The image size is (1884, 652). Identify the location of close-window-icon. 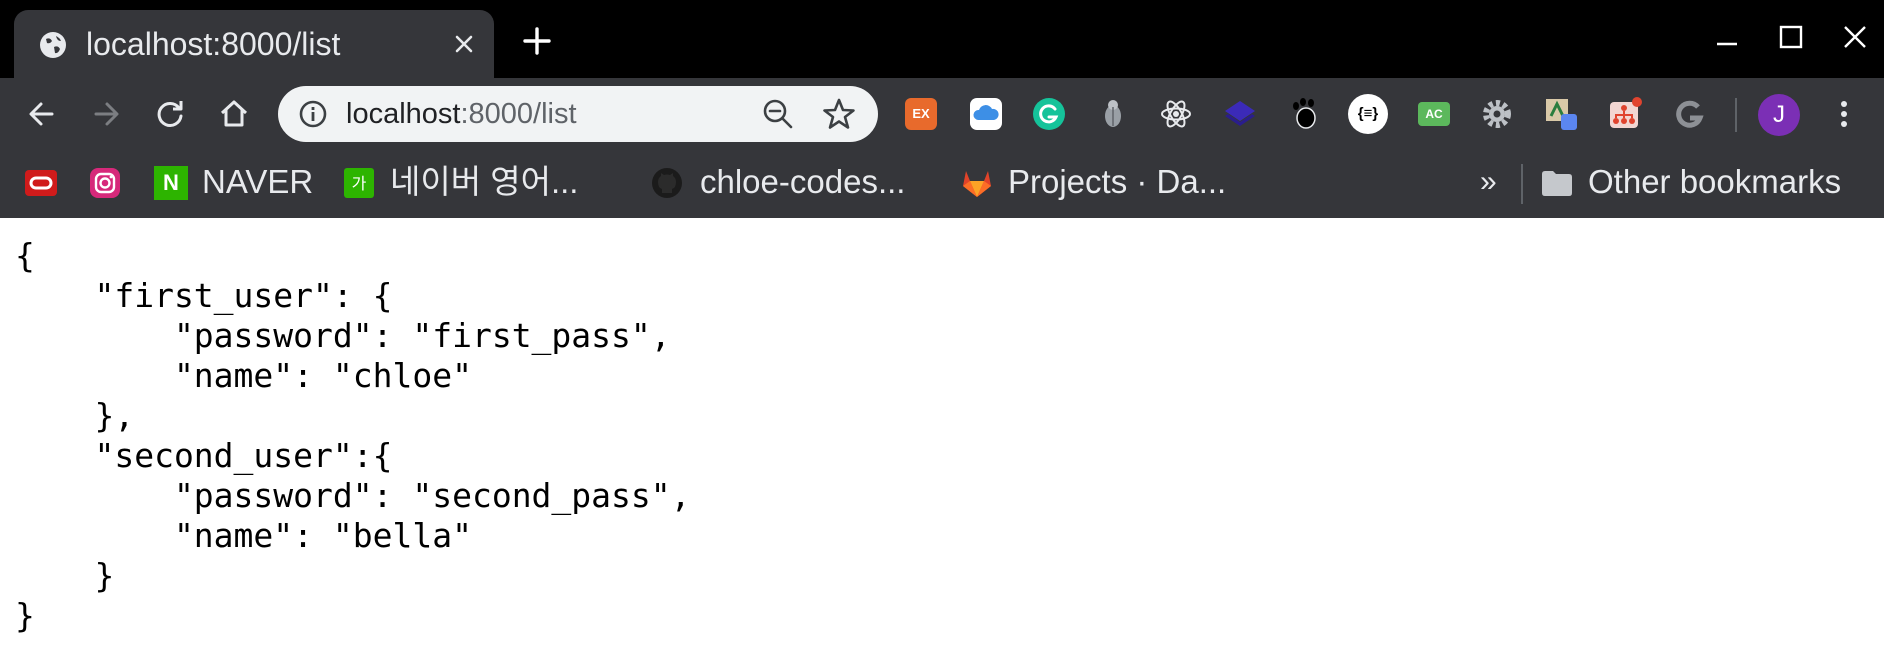
(1855, 37).